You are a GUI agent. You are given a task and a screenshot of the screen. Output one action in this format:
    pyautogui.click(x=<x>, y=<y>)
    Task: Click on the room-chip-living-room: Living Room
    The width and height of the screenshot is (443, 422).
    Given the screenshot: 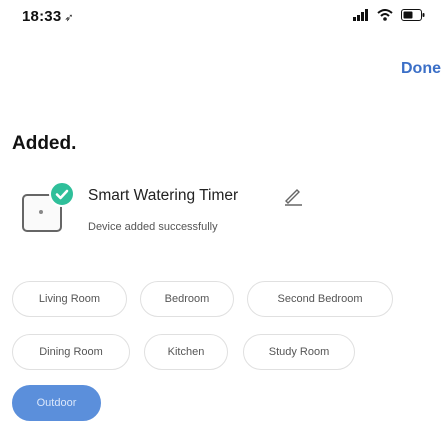 What is the action you would take?
    pyautogui.click(x=69, y=299)
    